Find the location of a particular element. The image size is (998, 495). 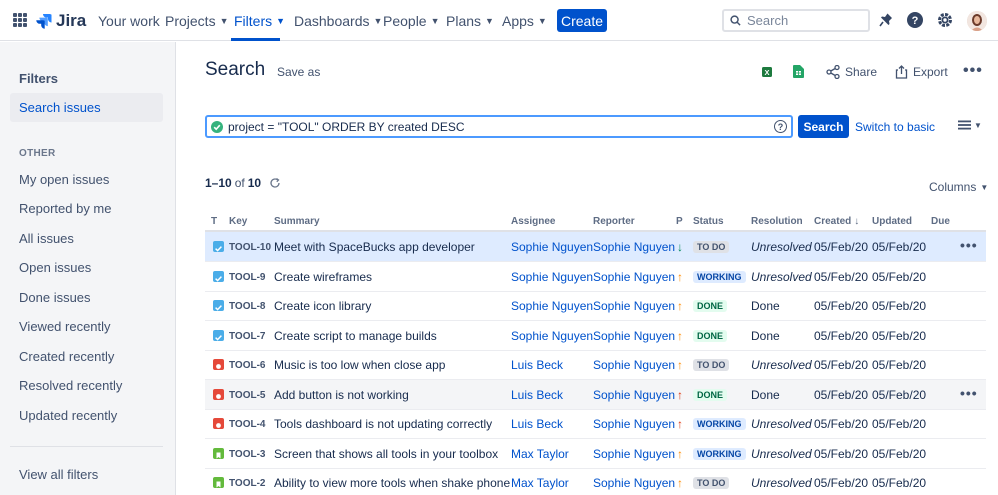

sidebar-item-my-open-issues: My open issues is located at coordinates (86, 179).